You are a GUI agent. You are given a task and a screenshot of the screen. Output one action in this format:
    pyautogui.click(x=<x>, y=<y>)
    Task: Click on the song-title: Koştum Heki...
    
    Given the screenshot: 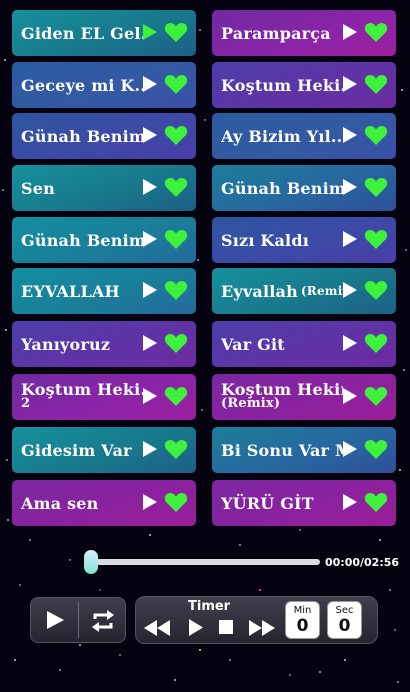 What is the action you would take?
    pyautogui.click(x=282, y=85)
    